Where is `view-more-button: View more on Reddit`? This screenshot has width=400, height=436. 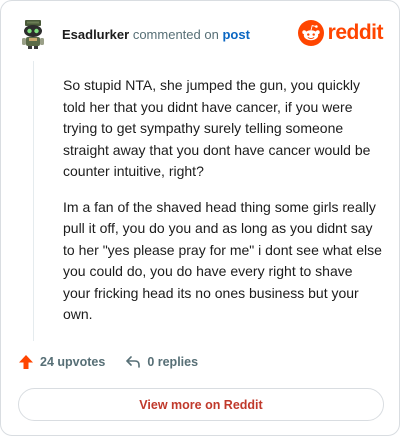
view-more-button: View more on Reddit is located at coordinates (201, 404).